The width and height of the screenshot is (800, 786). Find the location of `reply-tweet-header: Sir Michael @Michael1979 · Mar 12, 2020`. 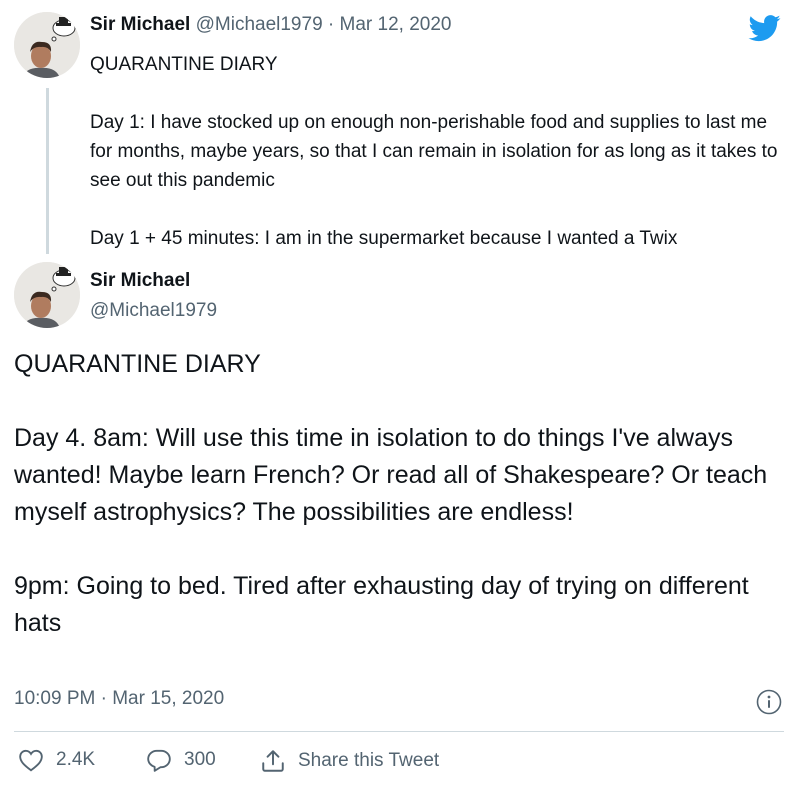

reply-tweet-header: Sir Michael @Michael1979 · Mar 12, 2020 is located at coordinates (271, 25).